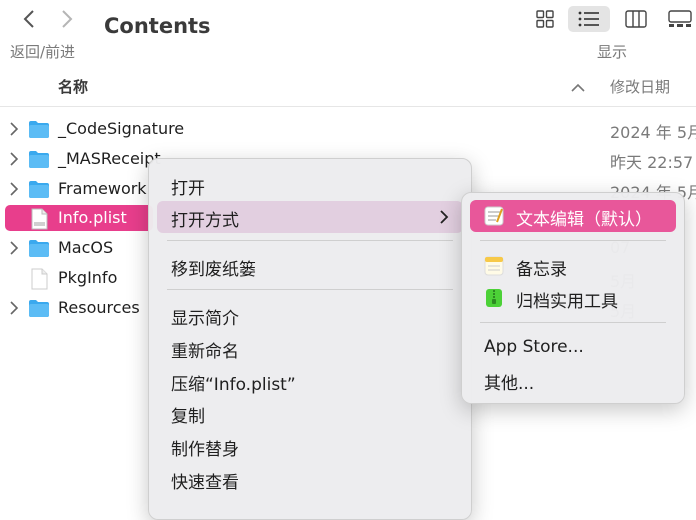 This screenshot has width=696, height=520. Describe the element at coordinates (205, 483) in the screenshot. I see `menu-item-label: 快速查看` at that location.